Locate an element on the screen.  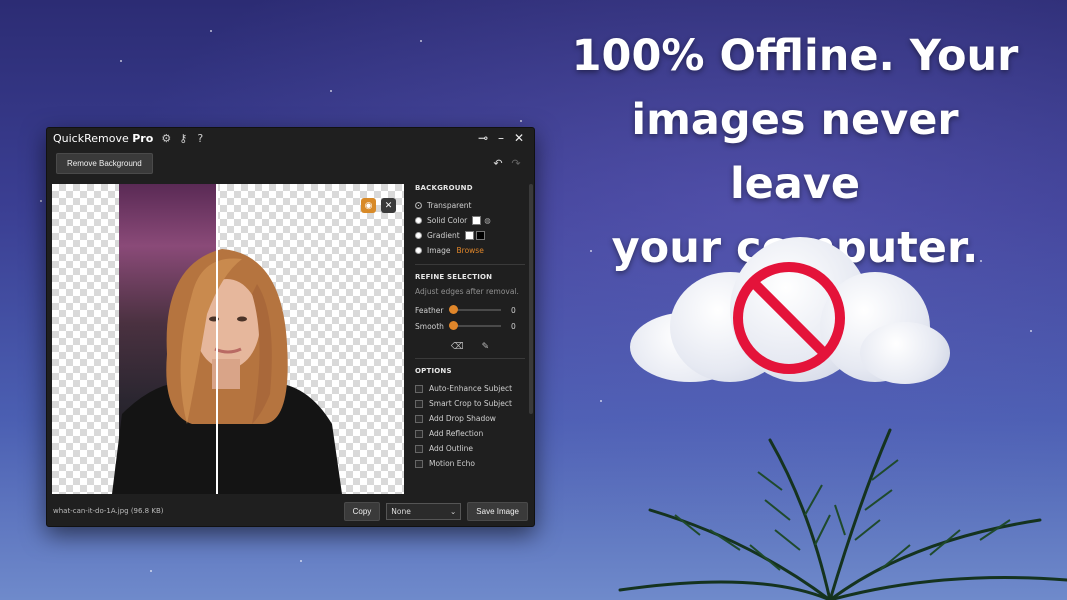
chevron-down-icon: ⌄ is located at coordinates (453, 511).